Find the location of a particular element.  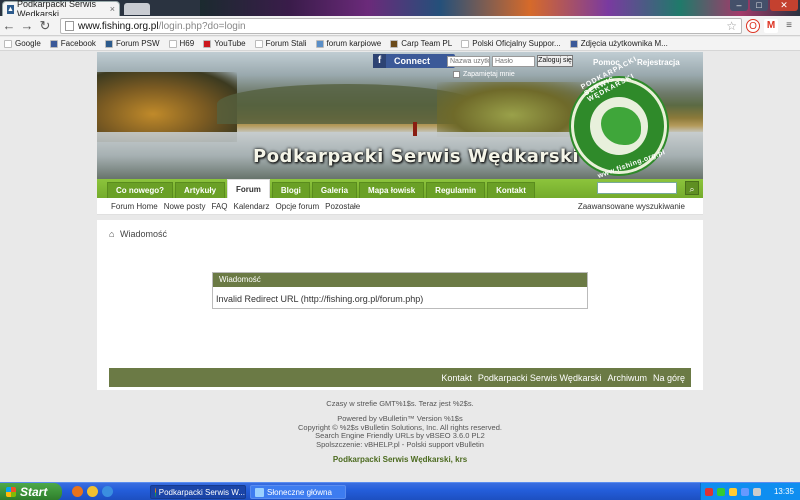

subnav-item: Pozostałe is located at coordinates (342, 206).